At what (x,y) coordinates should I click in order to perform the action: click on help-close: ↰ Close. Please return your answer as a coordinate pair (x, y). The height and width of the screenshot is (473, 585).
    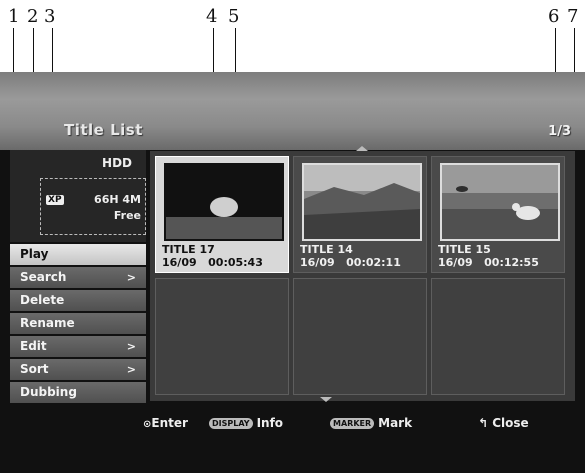
    Looking at the image, I should click on (503, 423).